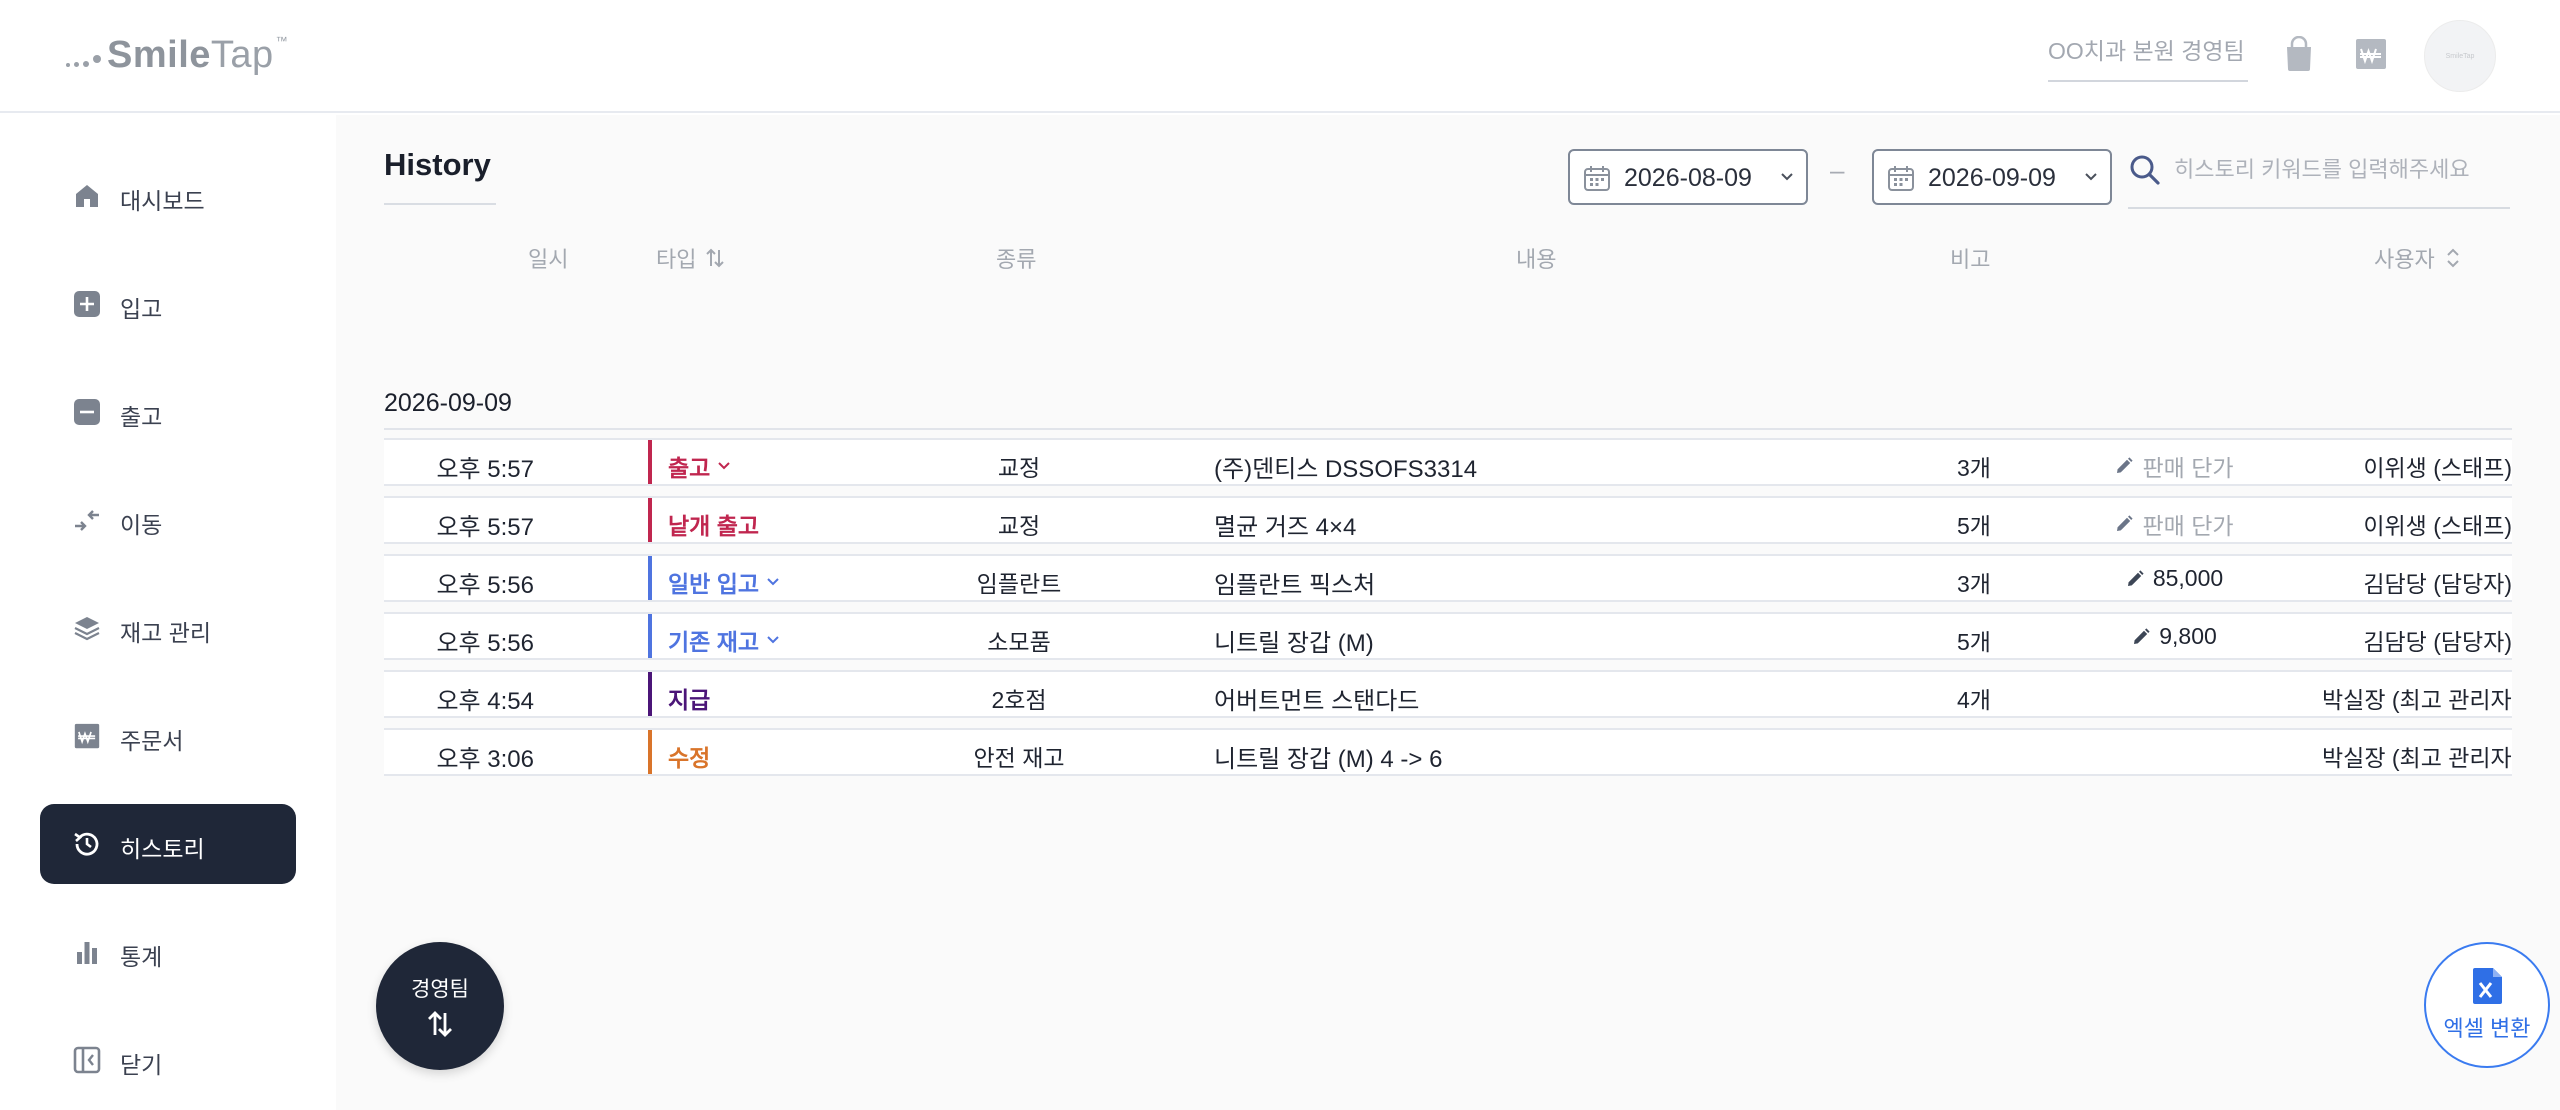 This screenshot has height=1110, width=2560. Describe the element at coordinates (2145, 170) in the screenshot. I see `search-icon` at that location.